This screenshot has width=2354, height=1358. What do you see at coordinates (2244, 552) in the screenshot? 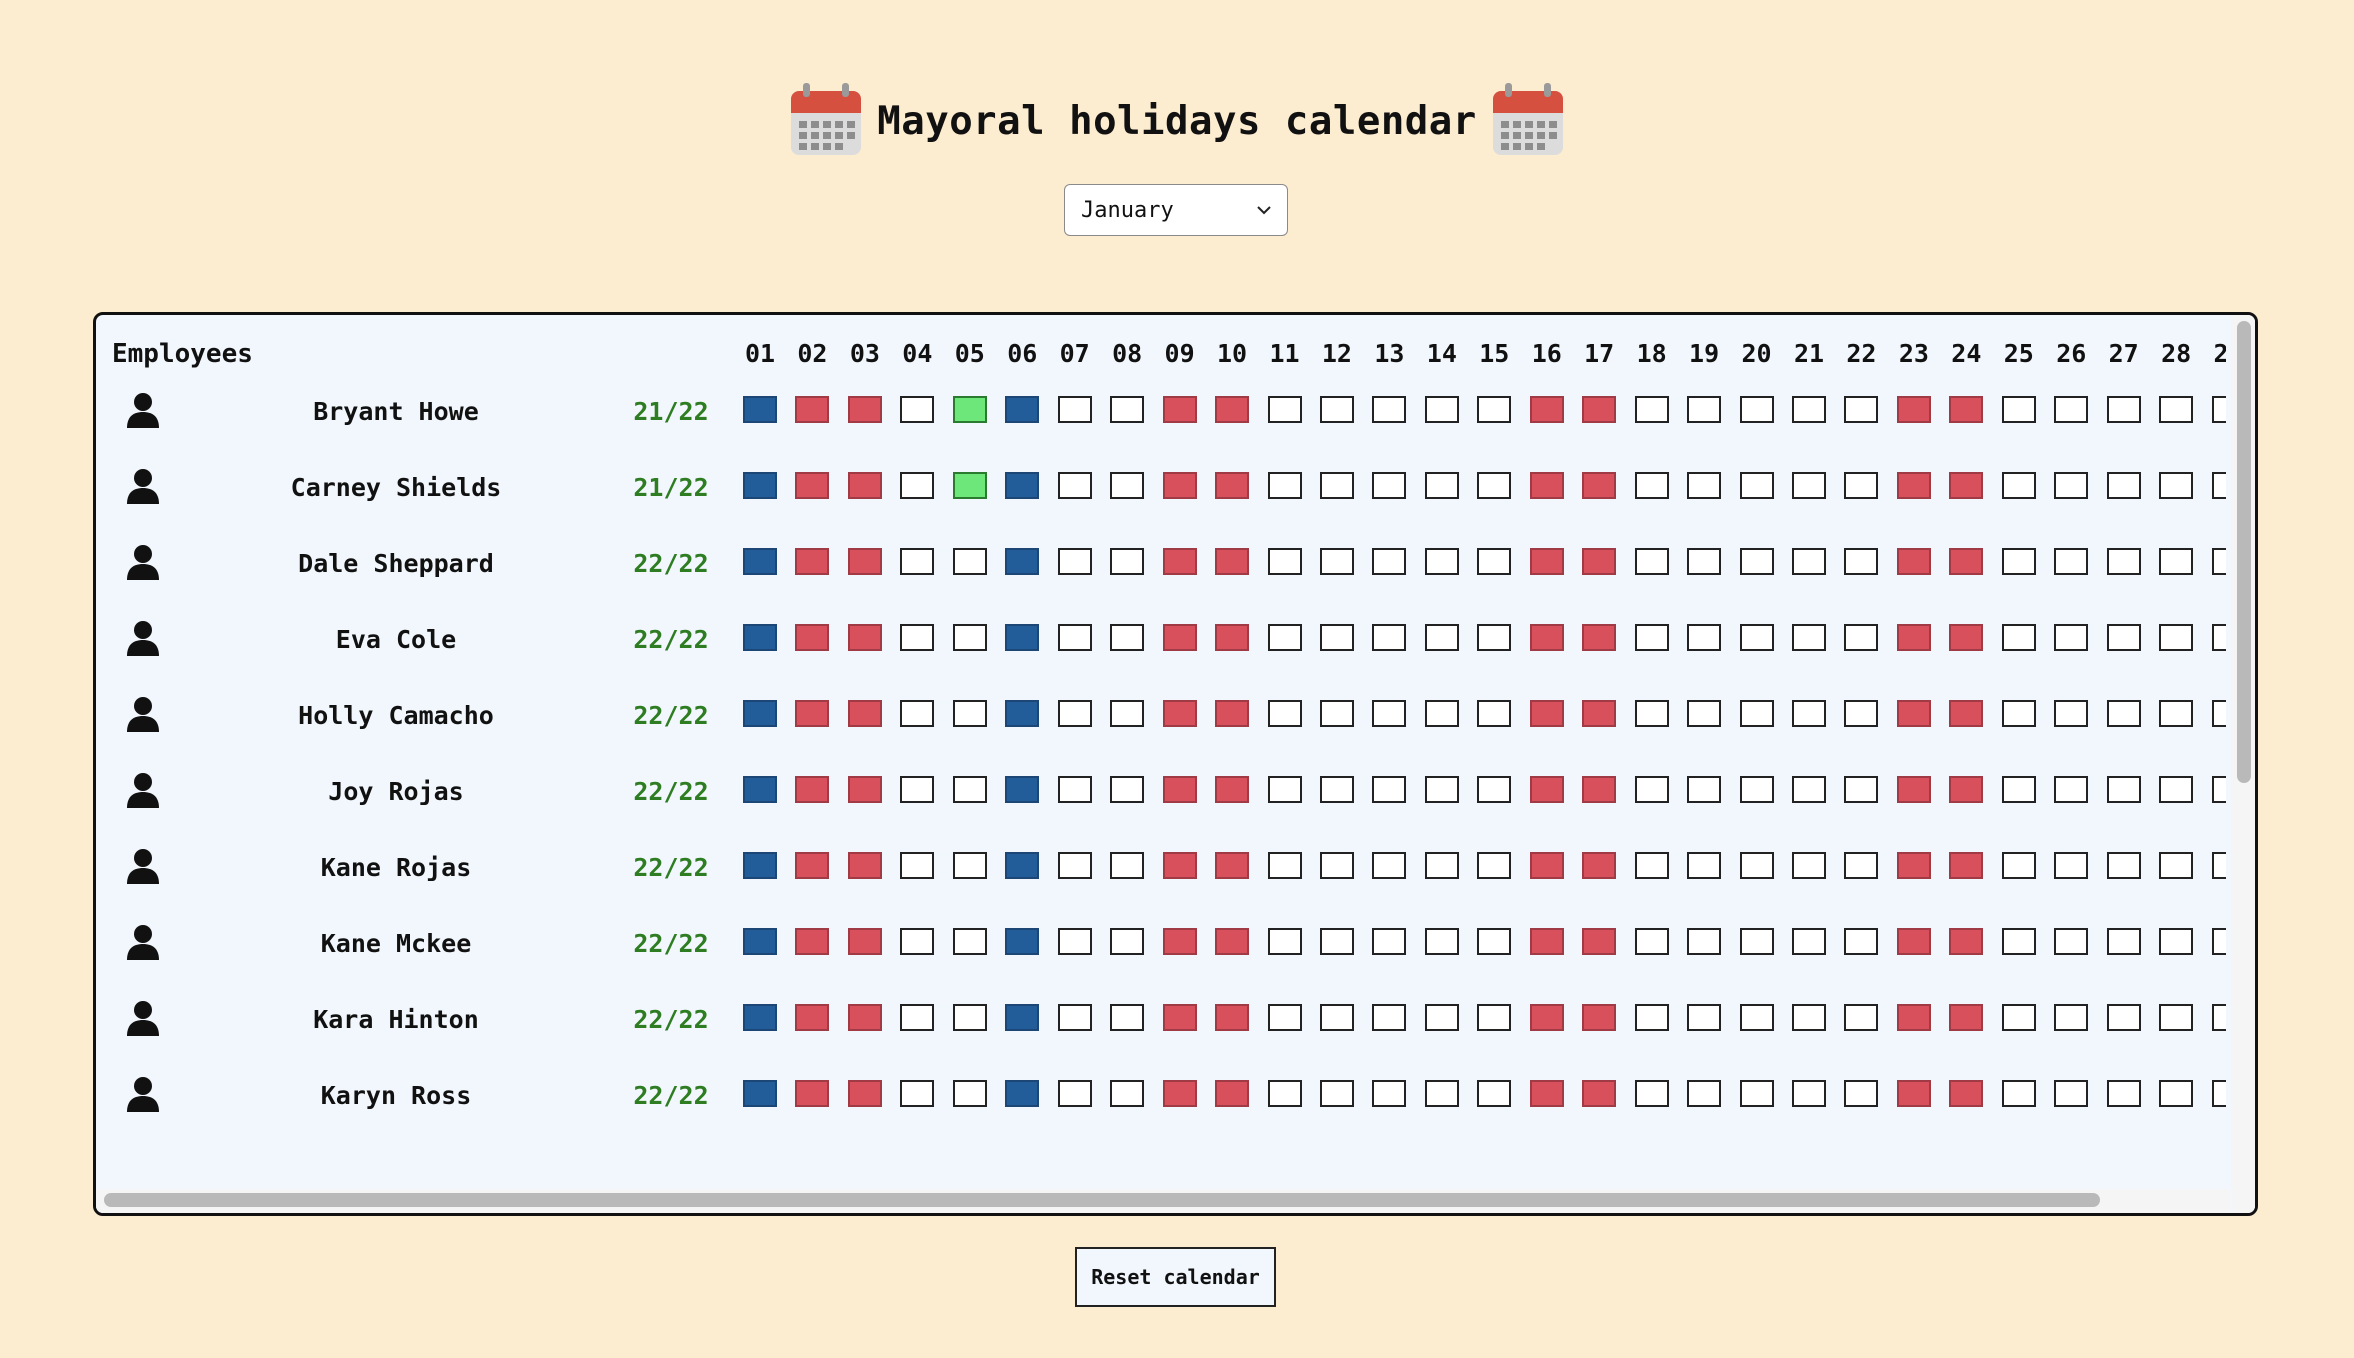
I see `vertical-scrollbar-thumb` at bounding box center [2244, 552].